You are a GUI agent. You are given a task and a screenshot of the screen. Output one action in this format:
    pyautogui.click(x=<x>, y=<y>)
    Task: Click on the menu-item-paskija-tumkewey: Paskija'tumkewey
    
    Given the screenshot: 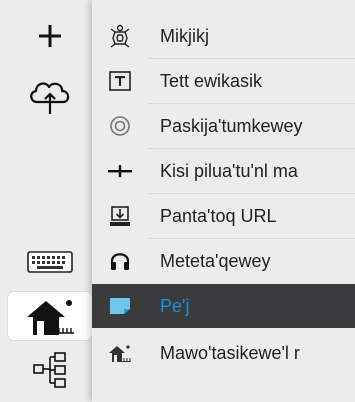 What is the action you would take?
    pyautogui.click(x=223, y=126)
    